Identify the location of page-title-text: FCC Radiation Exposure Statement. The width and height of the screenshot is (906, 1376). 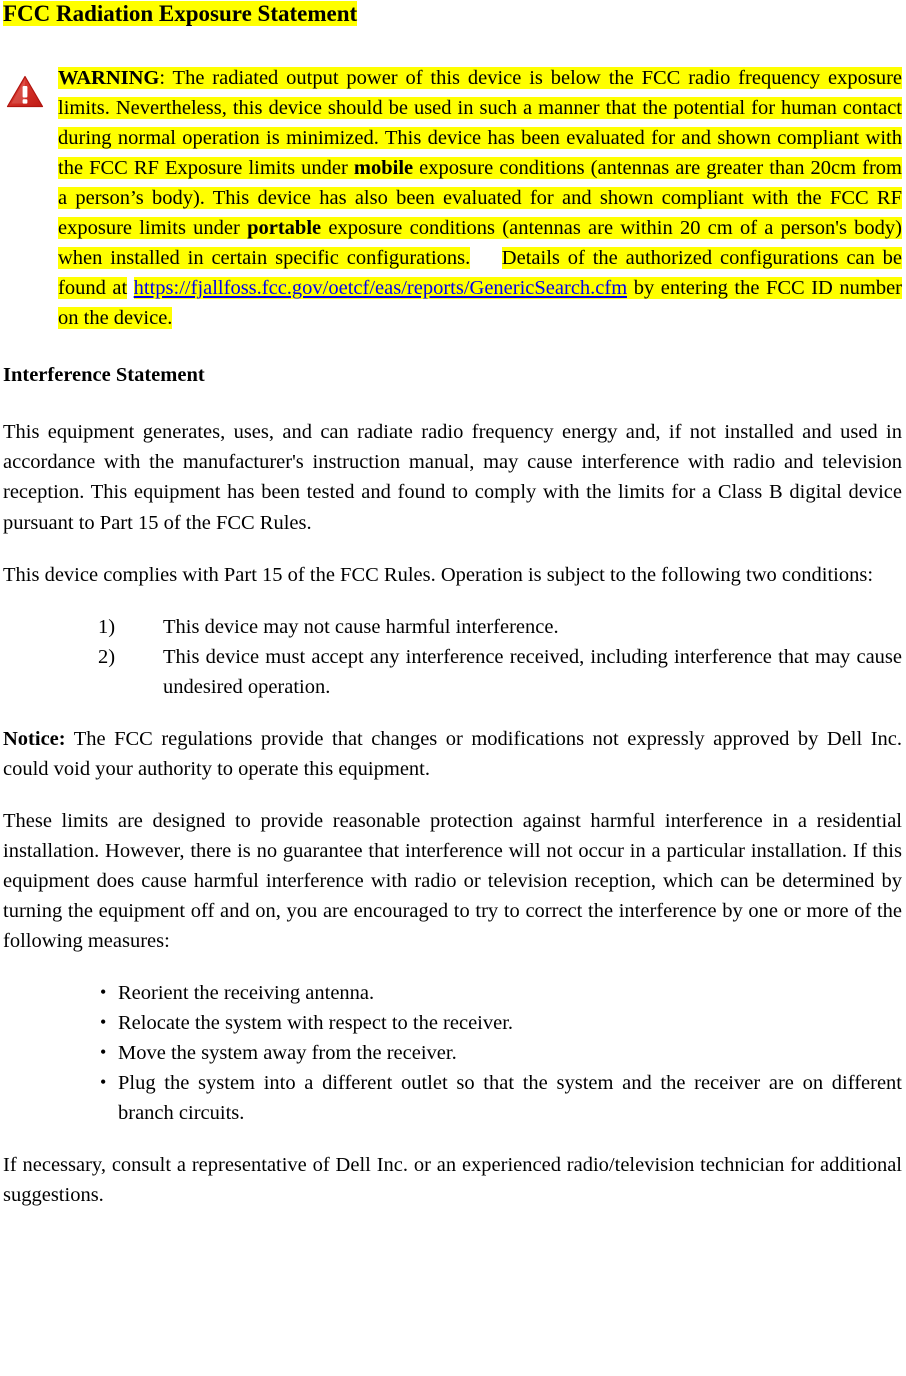
(180, 13).